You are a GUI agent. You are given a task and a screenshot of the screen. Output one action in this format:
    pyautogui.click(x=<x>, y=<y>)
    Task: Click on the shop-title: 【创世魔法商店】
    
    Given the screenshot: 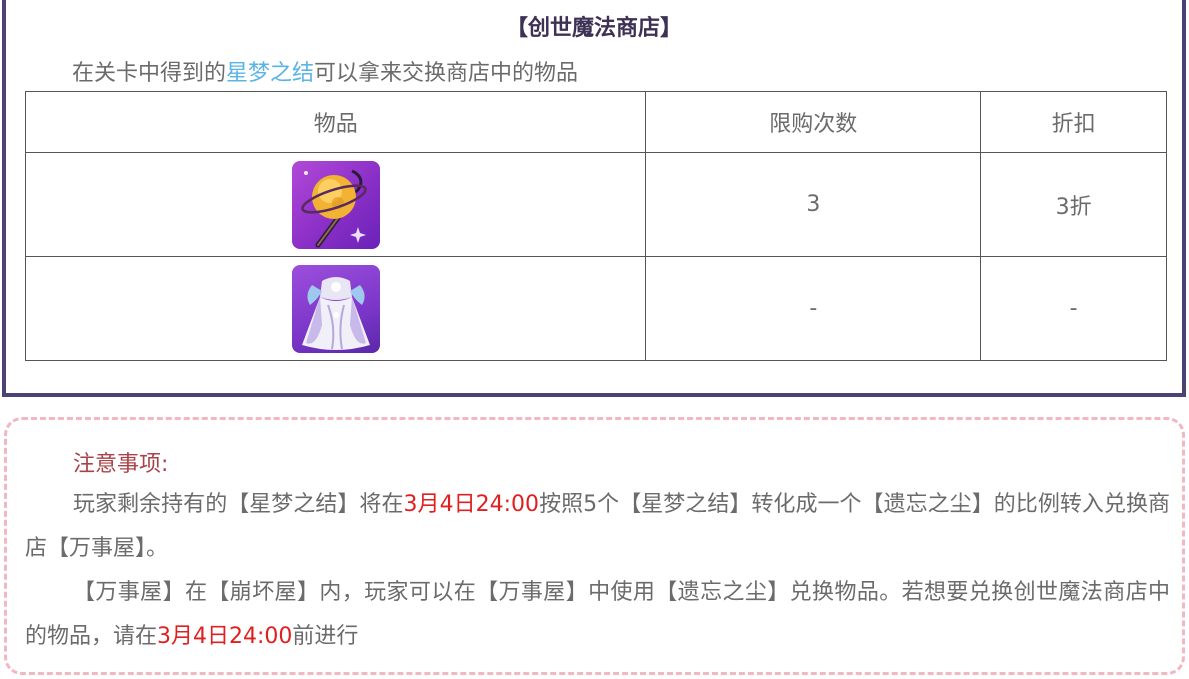 What is the action you would take?
    pyautogui.click(x=593, y=28)
    